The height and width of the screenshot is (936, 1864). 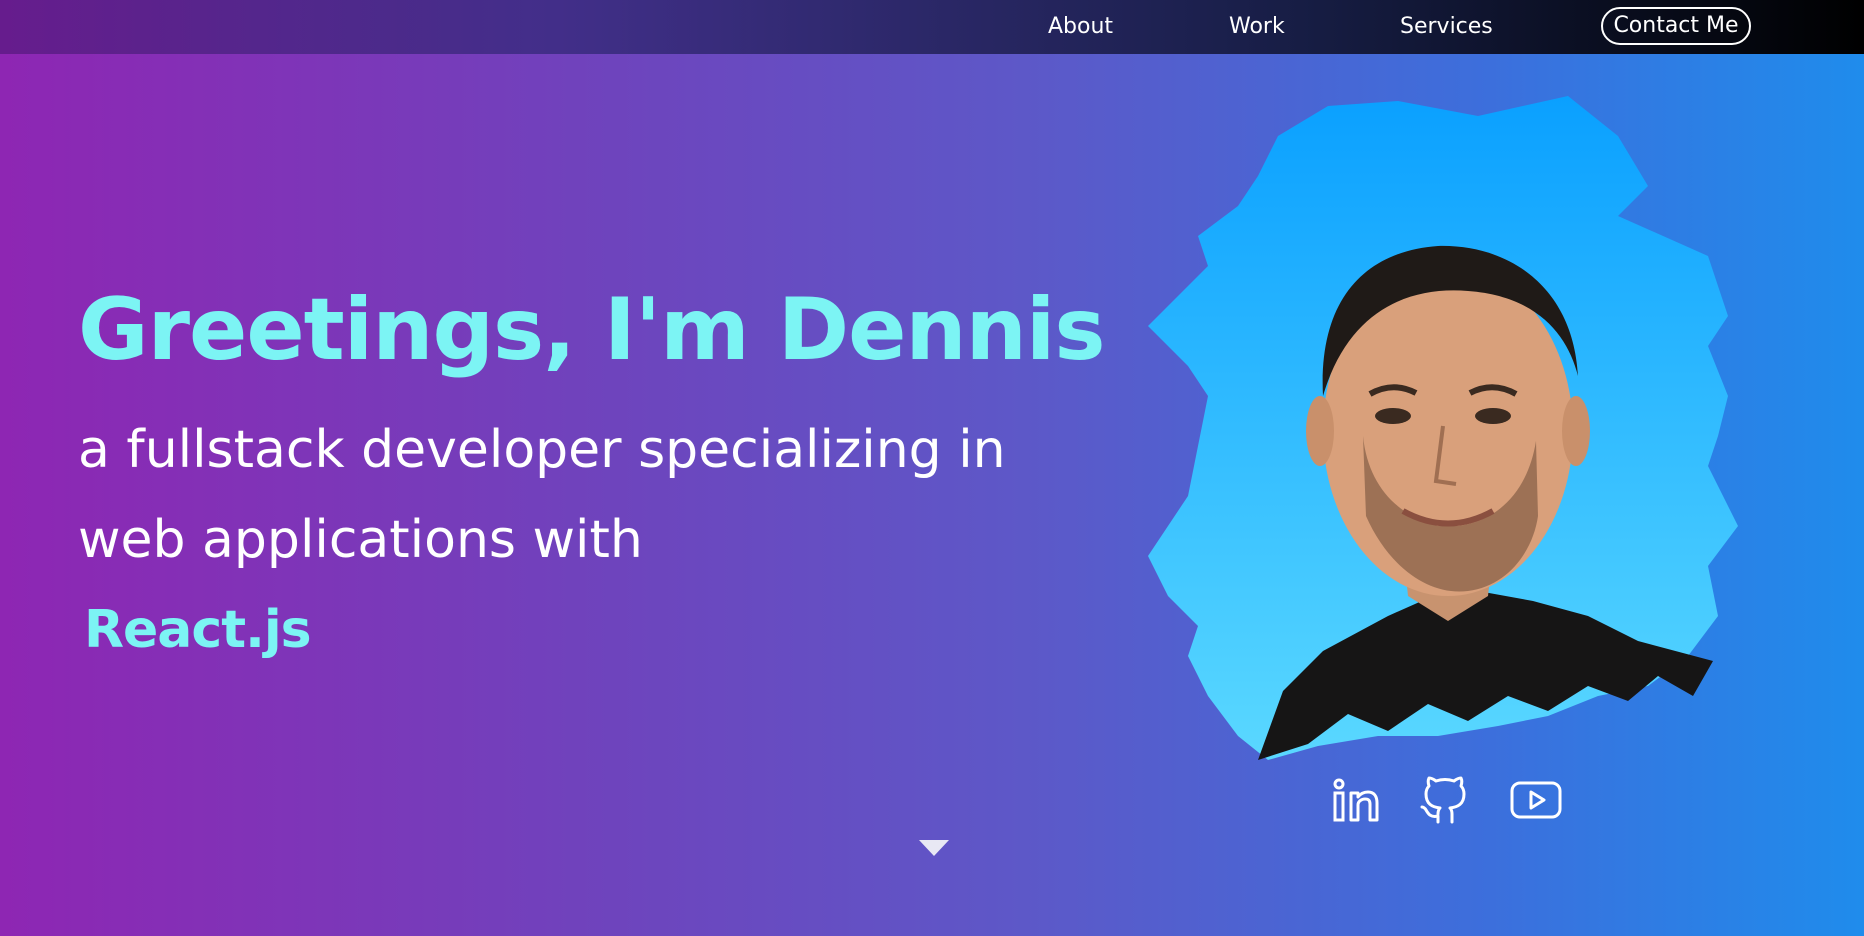 What do you see at coordinates (1080, 27) in the screenshot?
I see `nav-about-link: About` at bounding box center [1080, 27].